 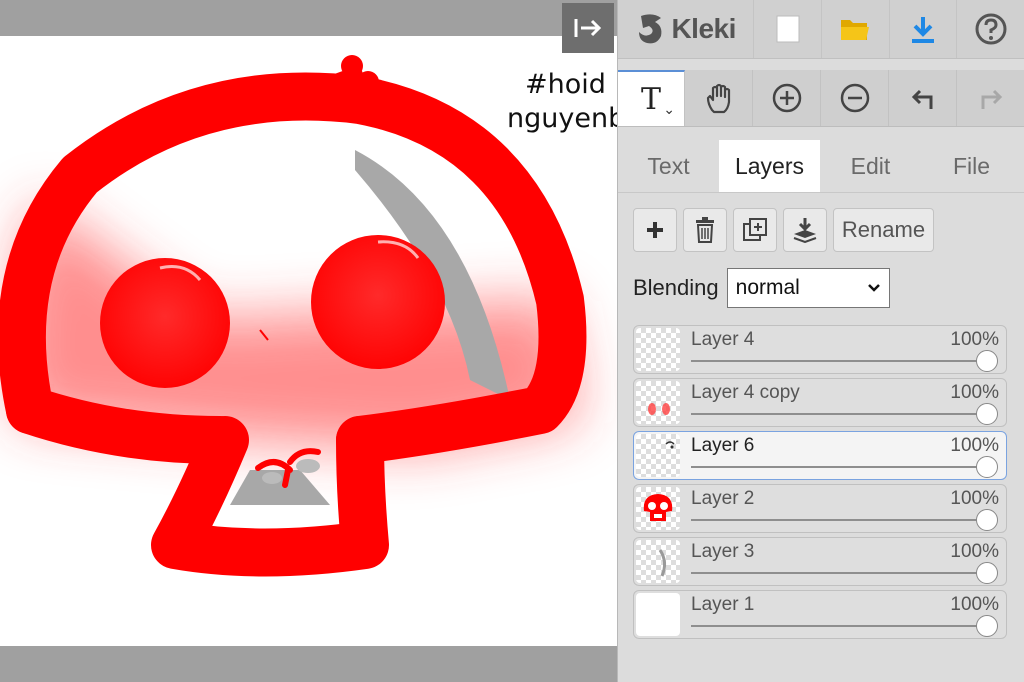 What do you see at coordinates (562, 118) in the screenshot?
I see `canvas-text-line2: nguyenb` at bounding box center [562, 118].